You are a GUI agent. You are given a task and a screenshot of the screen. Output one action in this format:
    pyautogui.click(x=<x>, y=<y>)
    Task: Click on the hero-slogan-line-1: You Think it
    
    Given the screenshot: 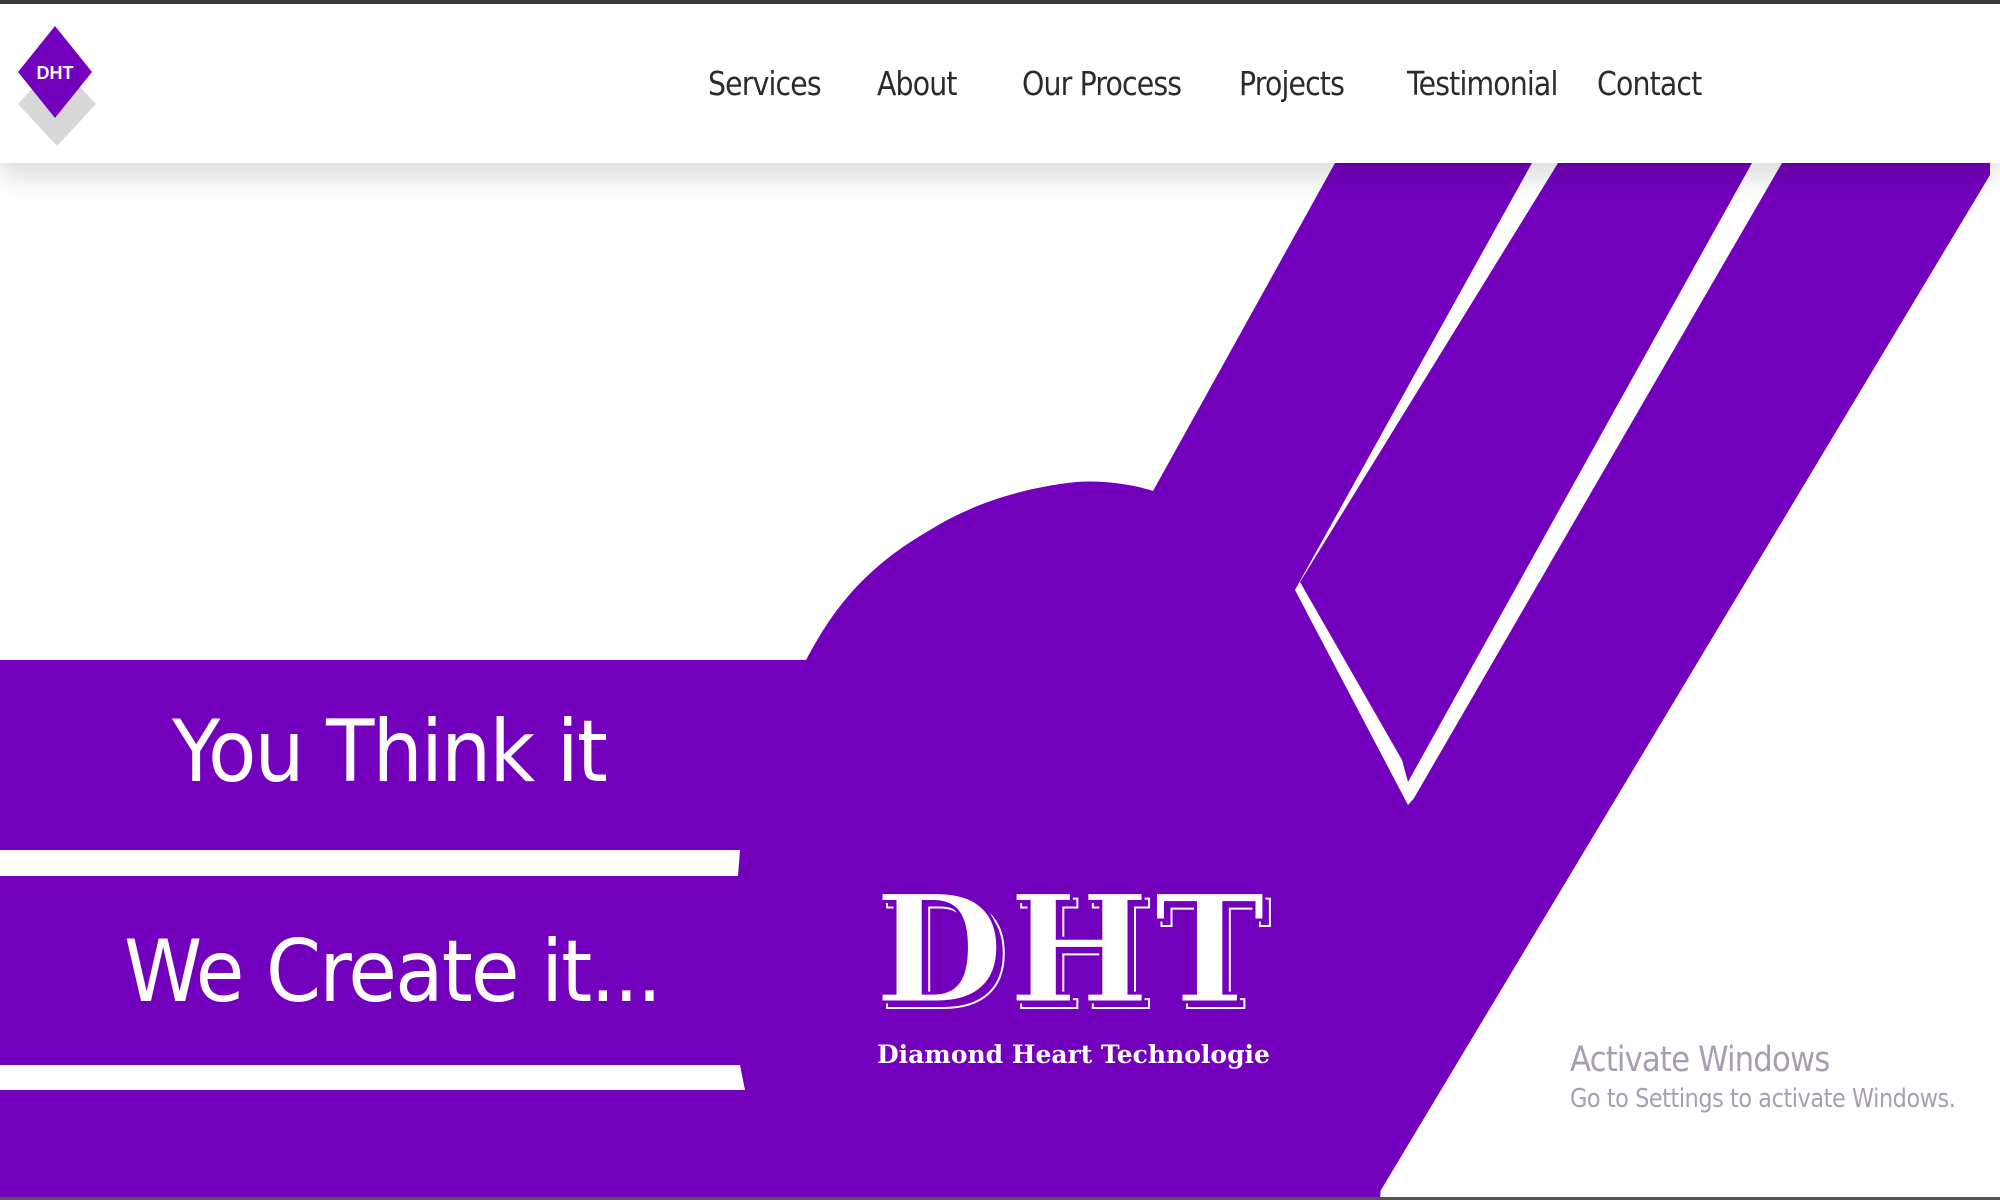 What is the action you would take?
    pyautogui.click(x=390, y=752)
    